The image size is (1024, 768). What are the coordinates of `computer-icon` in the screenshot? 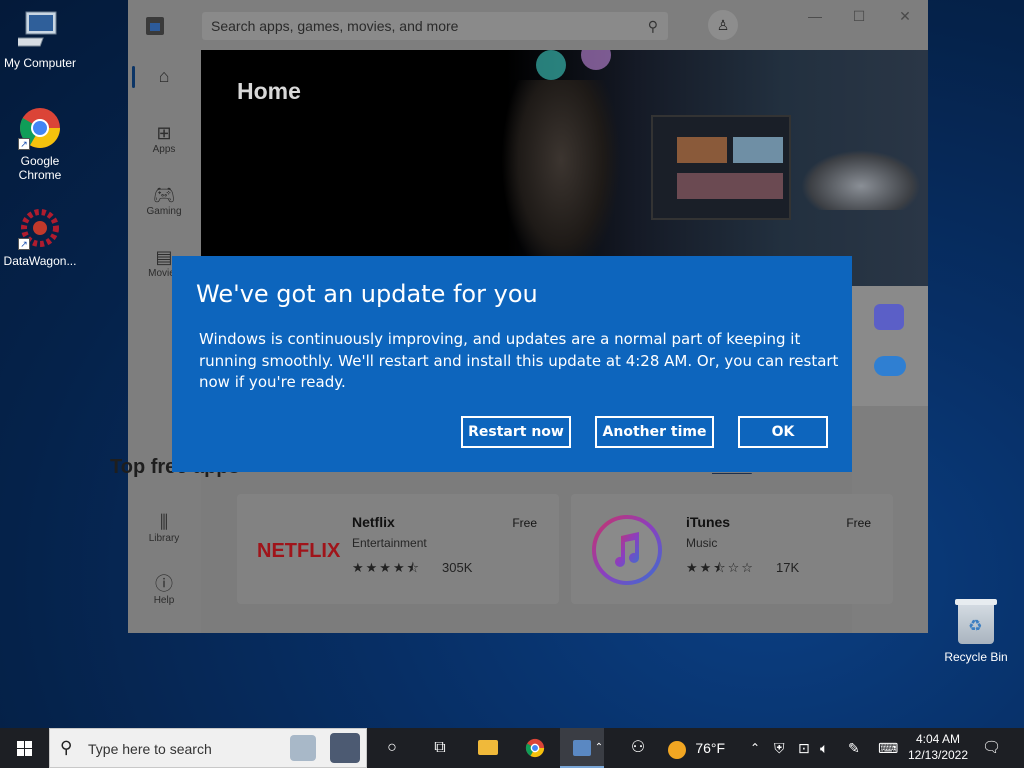 It's located at (34, 30).